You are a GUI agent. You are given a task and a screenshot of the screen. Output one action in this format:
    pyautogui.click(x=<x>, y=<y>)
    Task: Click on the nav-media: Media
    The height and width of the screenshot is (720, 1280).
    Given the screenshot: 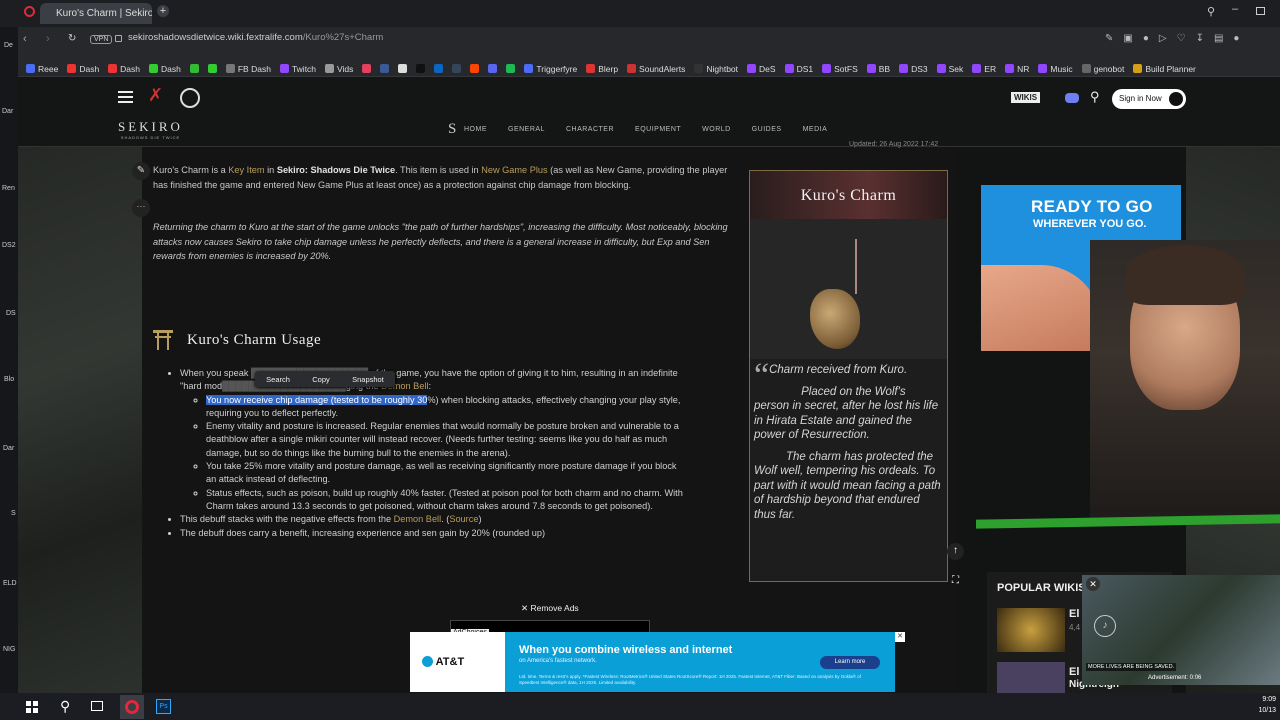 What is the action you would take?
    pyautogui.click(x=815, y=129)
    